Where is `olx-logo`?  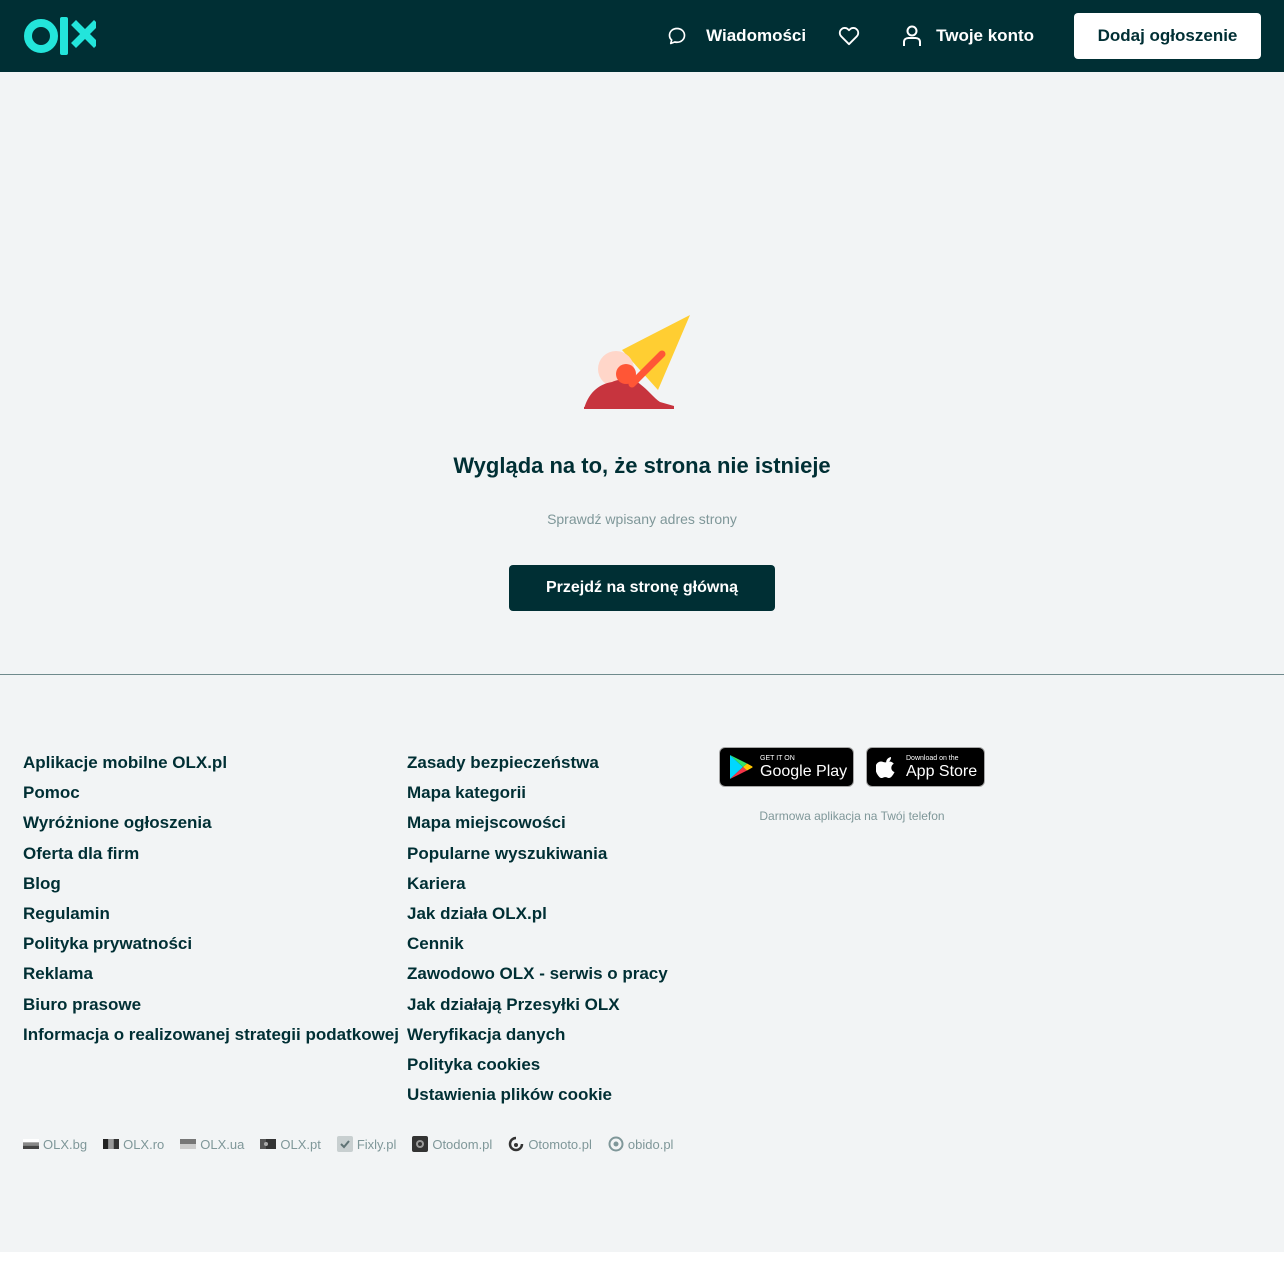 olx-logo is located at coordinates (60, 36).